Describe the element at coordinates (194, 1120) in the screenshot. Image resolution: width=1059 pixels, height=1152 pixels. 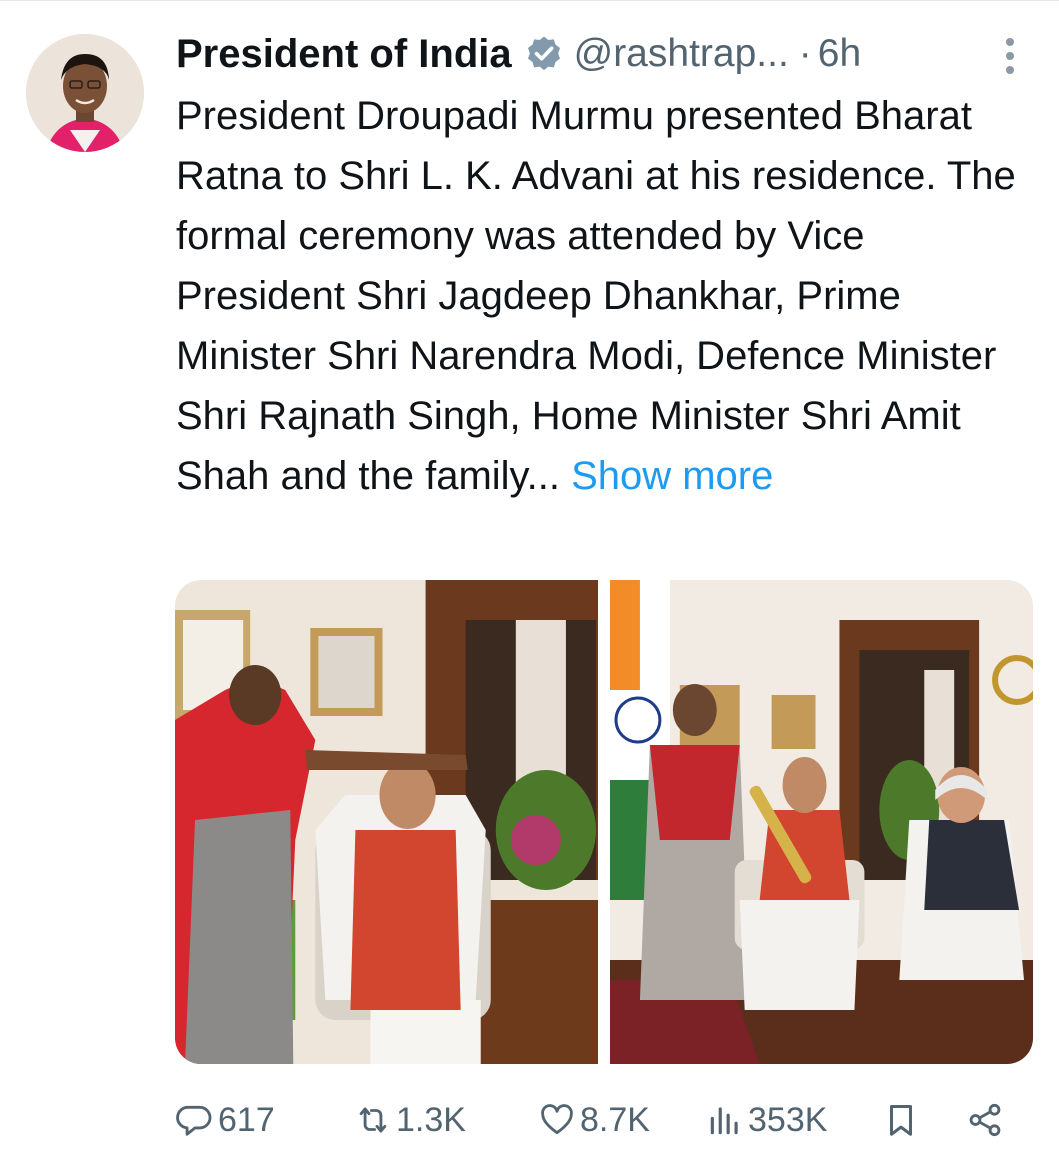
I see `reply-icon` at that location.